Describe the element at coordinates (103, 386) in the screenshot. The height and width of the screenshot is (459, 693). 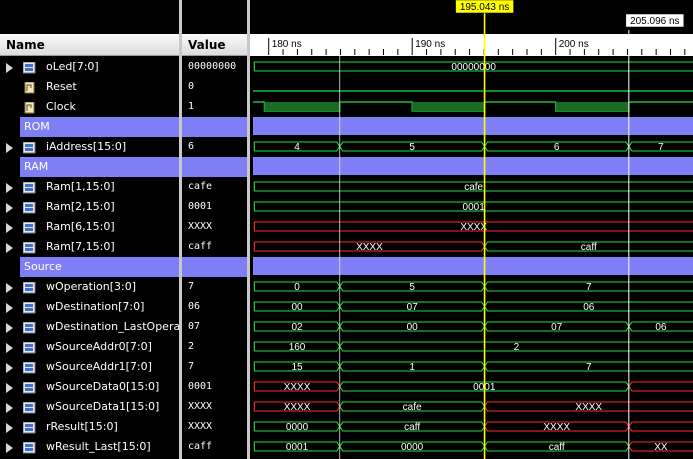
I see `signal-name: wSourceData0[15:0]` at that location.